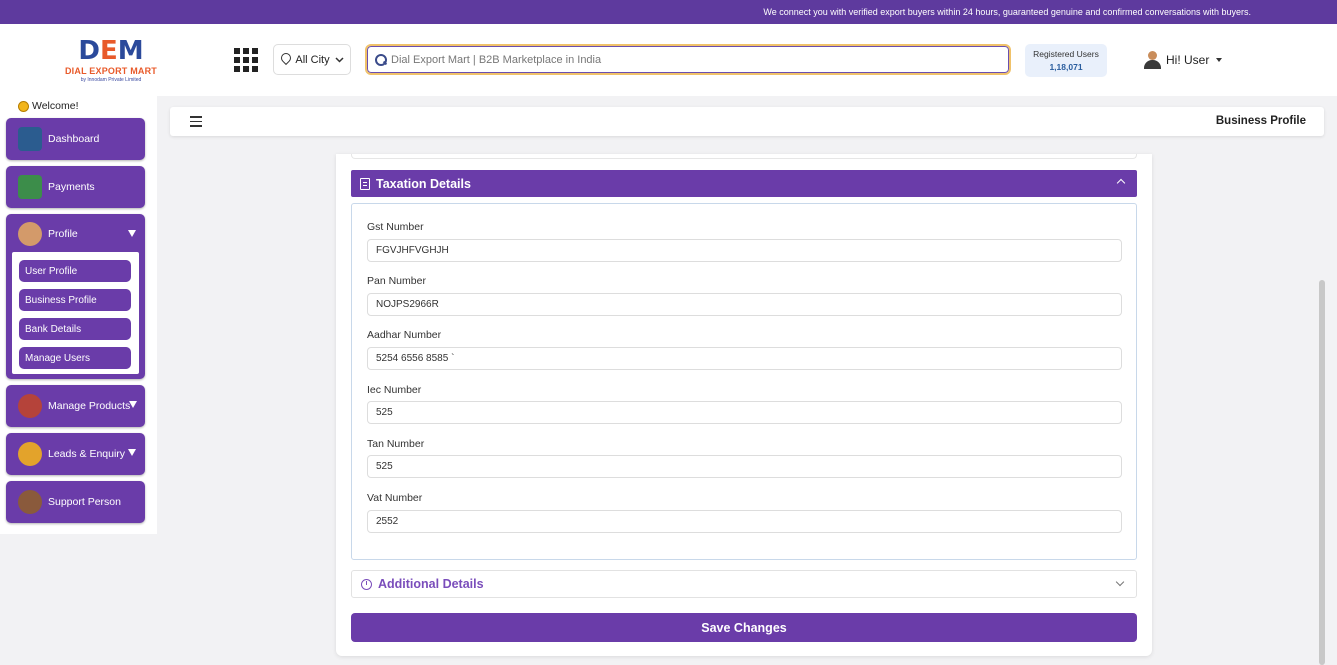 The width and height of the screenshot is (1337, 665). I want to click on submenu-manage-users: Manage Users, so click(75, 358).